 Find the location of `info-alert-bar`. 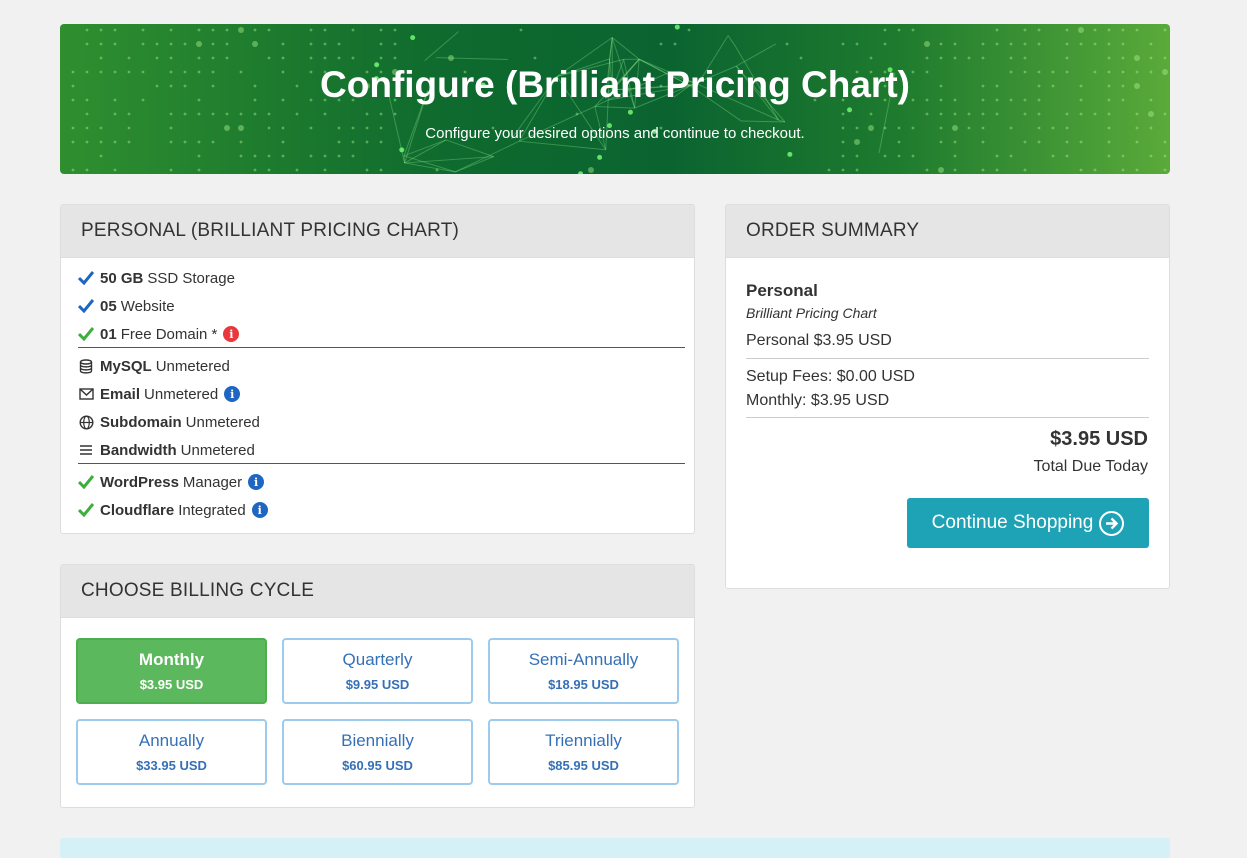

info-alert-bar is located at coordinates (615, 848).